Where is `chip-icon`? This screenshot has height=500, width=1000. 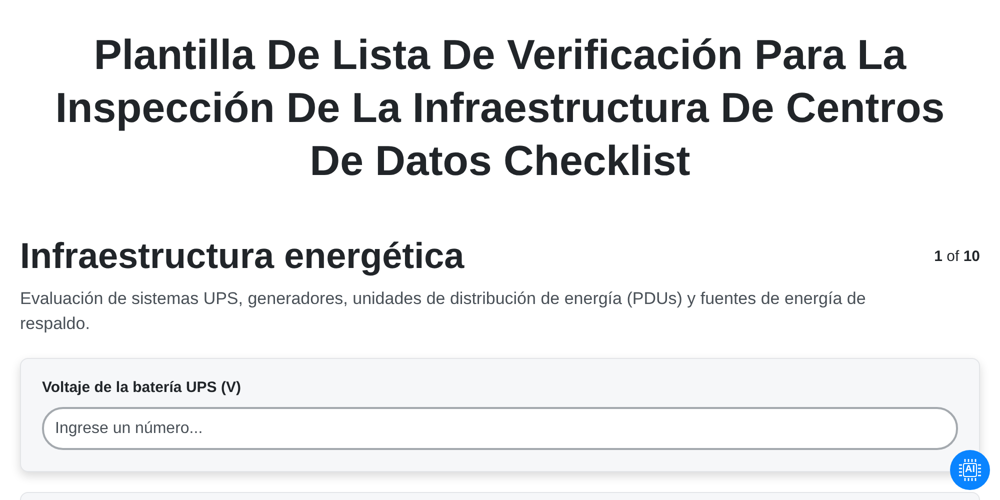 chip-icon is located at coordinates (970, 470).